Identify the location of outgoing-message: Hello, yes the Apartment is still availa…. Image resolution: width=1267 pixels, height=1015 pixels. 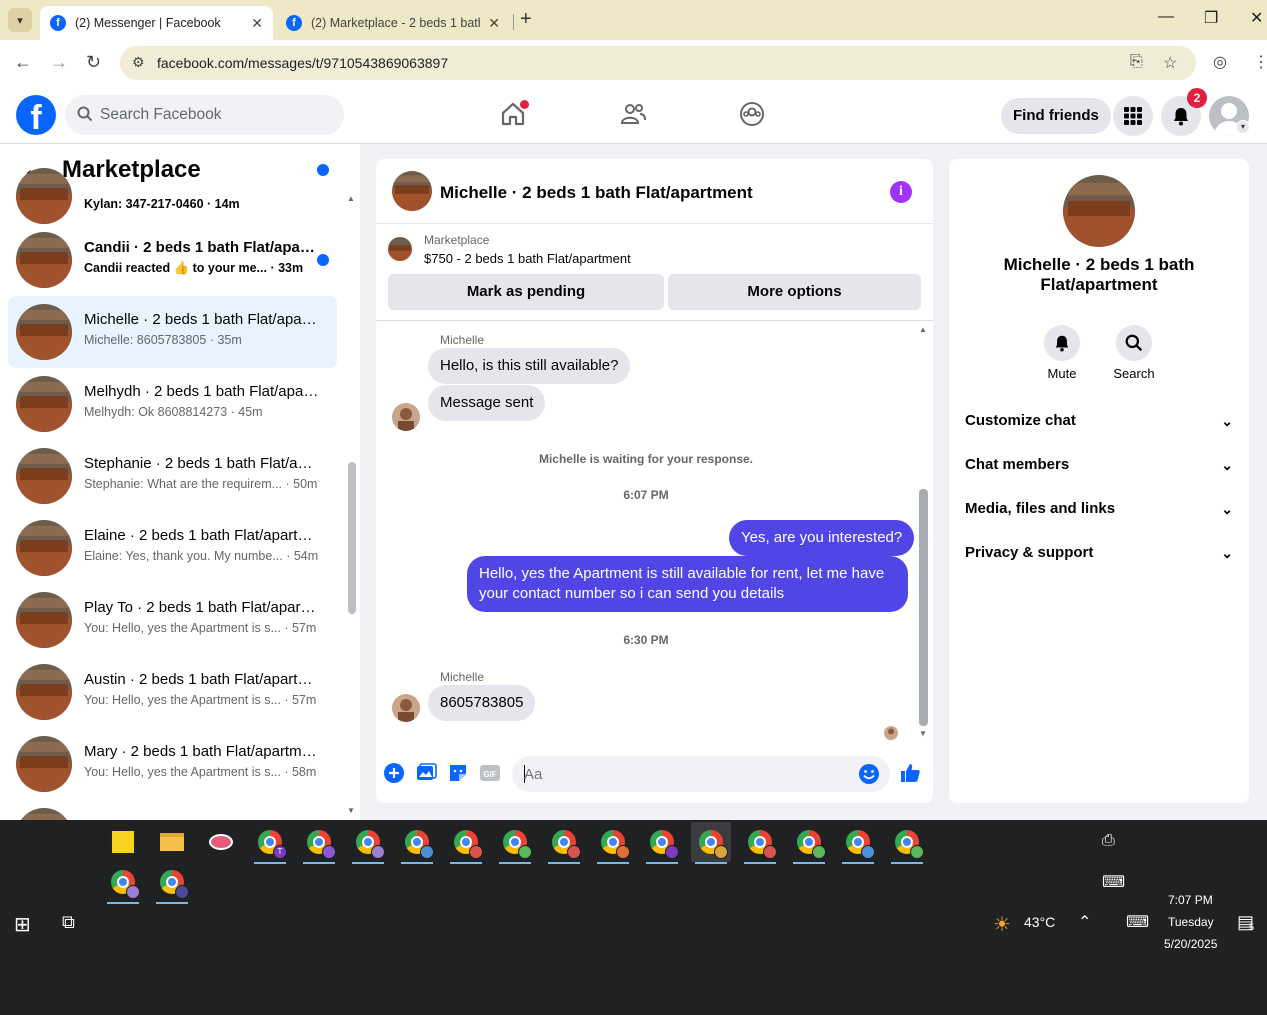
(687, 584).